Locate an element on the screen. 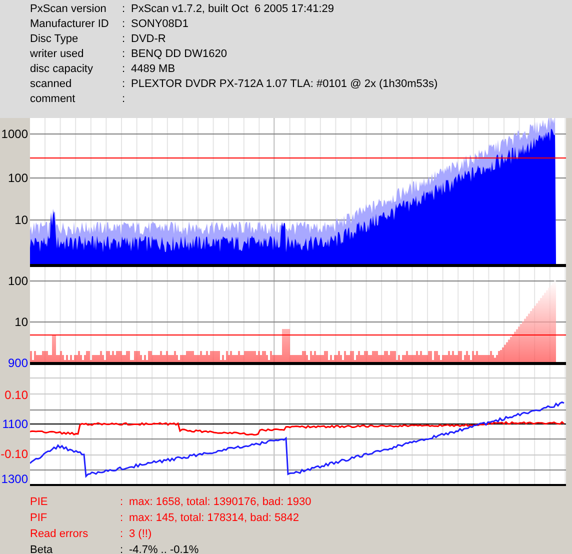  axis-tick-label: 1100 is located at coordinates (15, 424).